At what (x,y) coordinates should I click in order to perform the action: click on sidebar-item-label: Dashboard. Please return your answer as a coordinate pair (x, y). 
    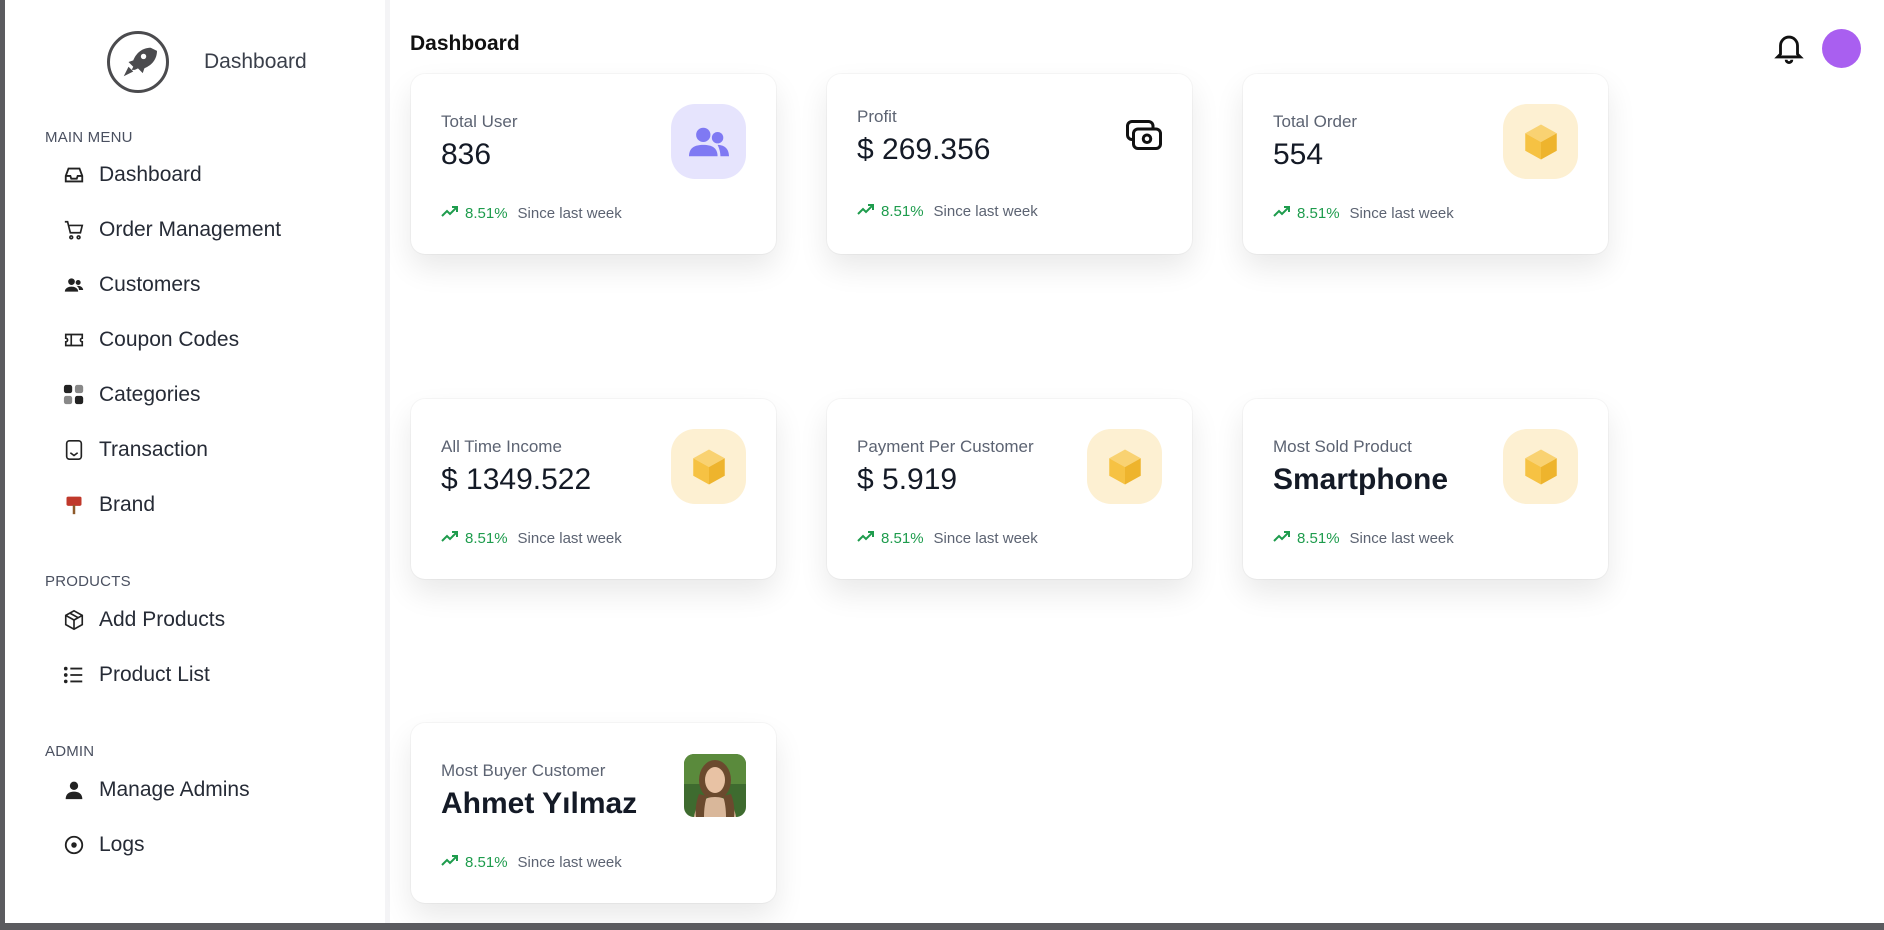
    Looking at the image, I should click on (150, 174).